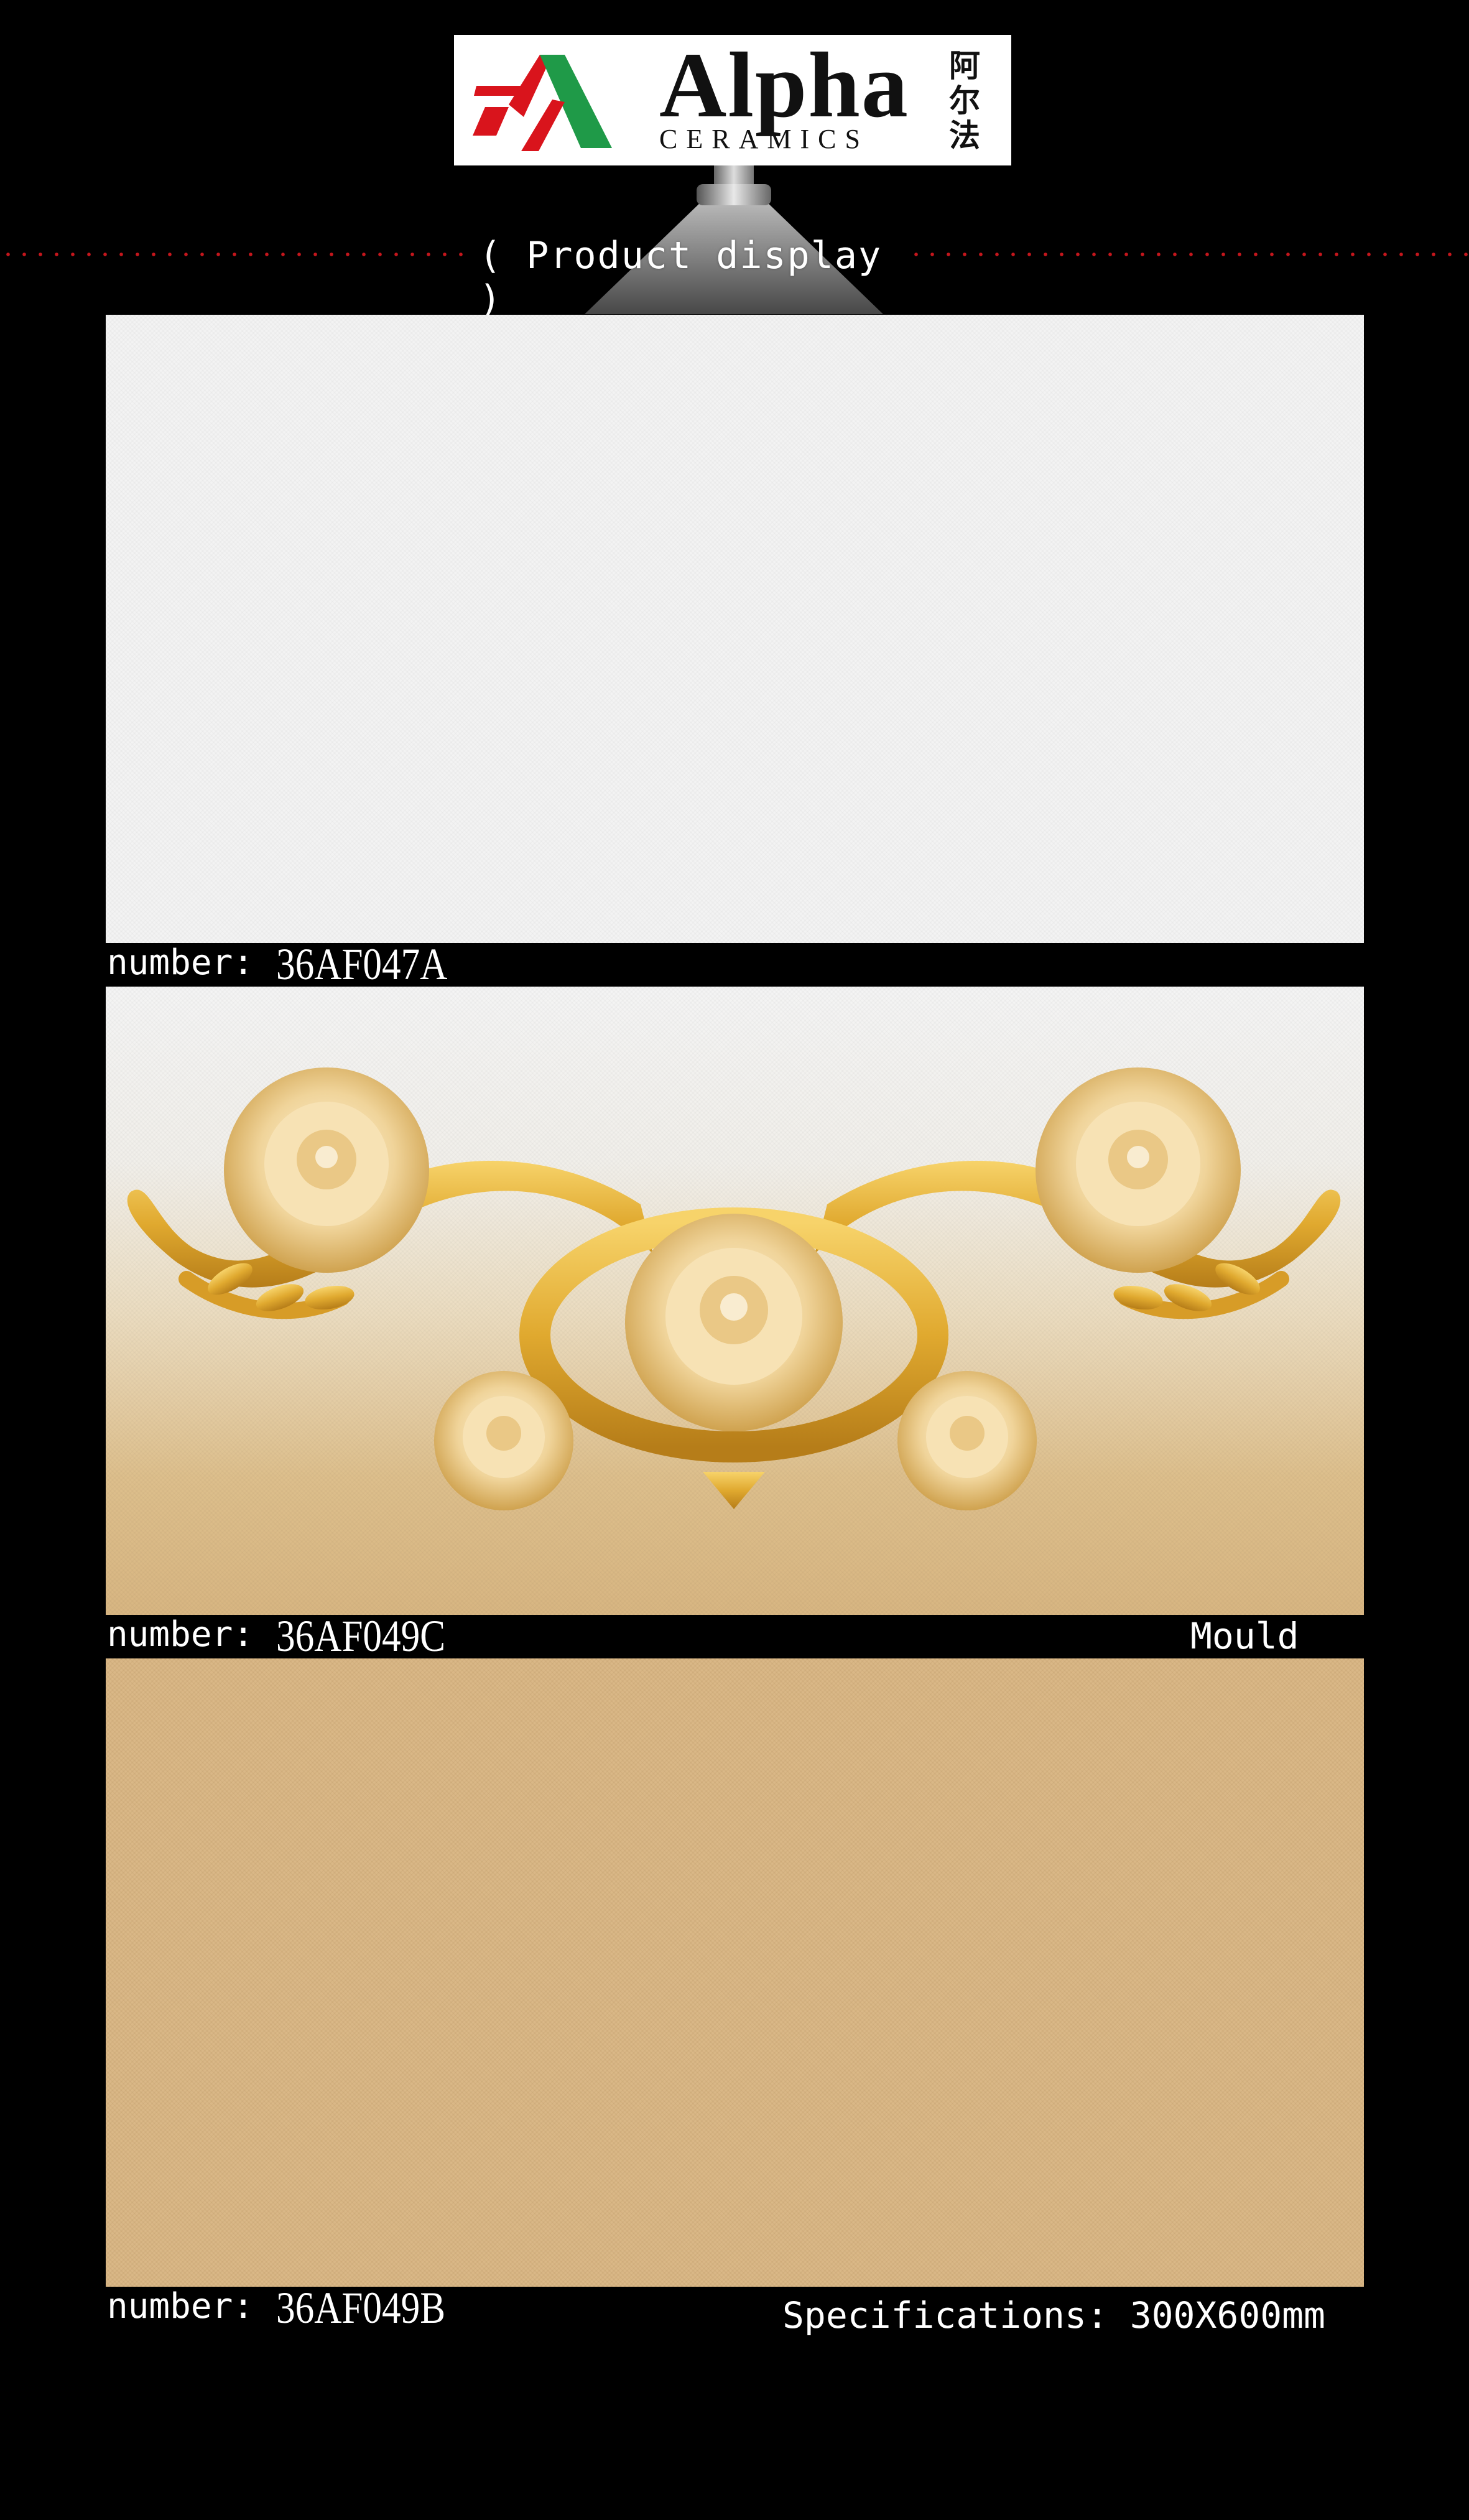  What do you see at coordinates (543, 103) in the screenshot?
I see `alpha-logo-icon` at bounding box center [543, 103].